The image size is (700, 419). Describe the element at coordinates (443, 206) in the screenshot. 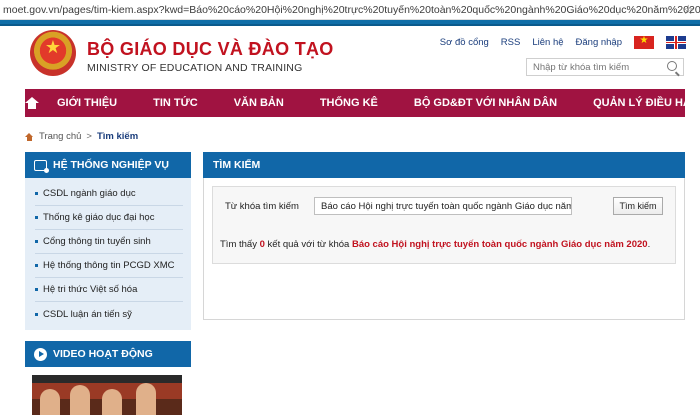

I see `keyword-input` at that location.